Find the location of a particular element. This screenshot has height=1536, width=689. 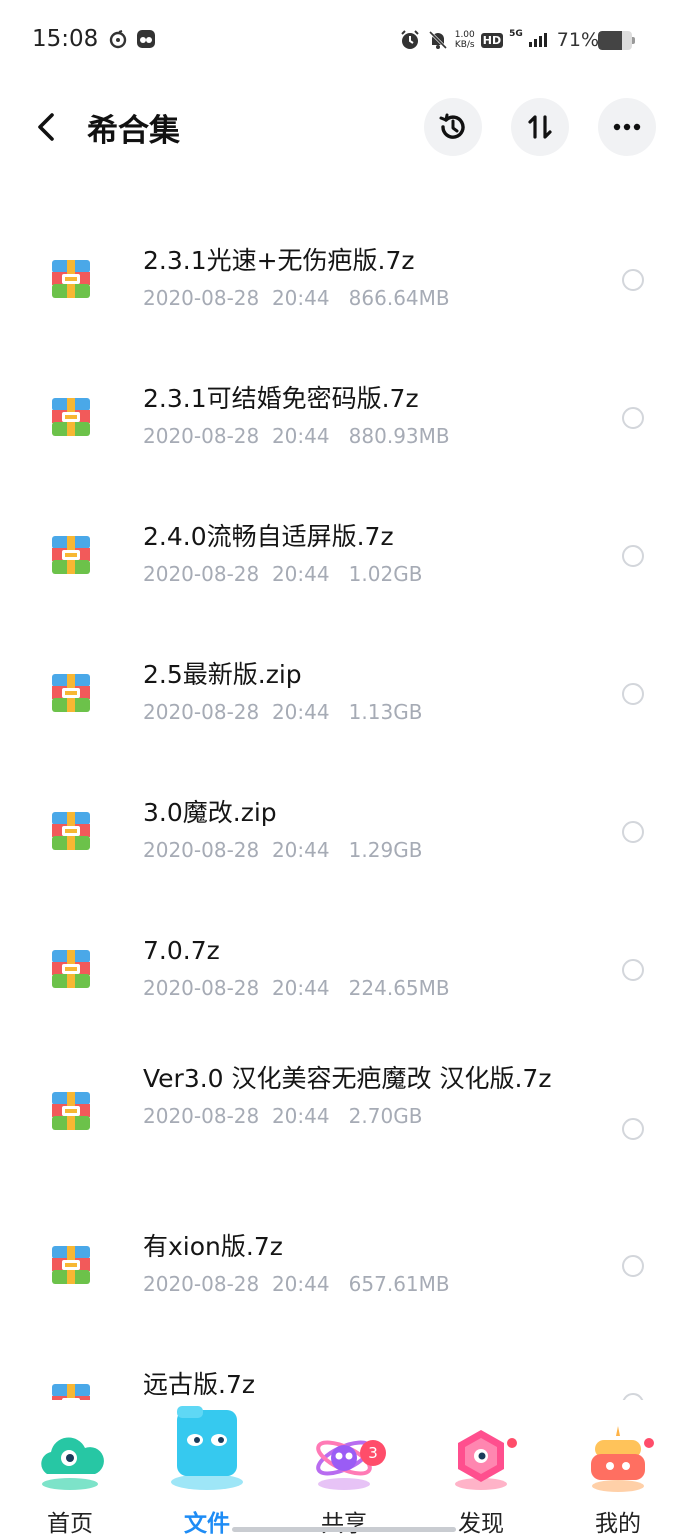

page-title: 希合集 is located at coordinates (133, 131).